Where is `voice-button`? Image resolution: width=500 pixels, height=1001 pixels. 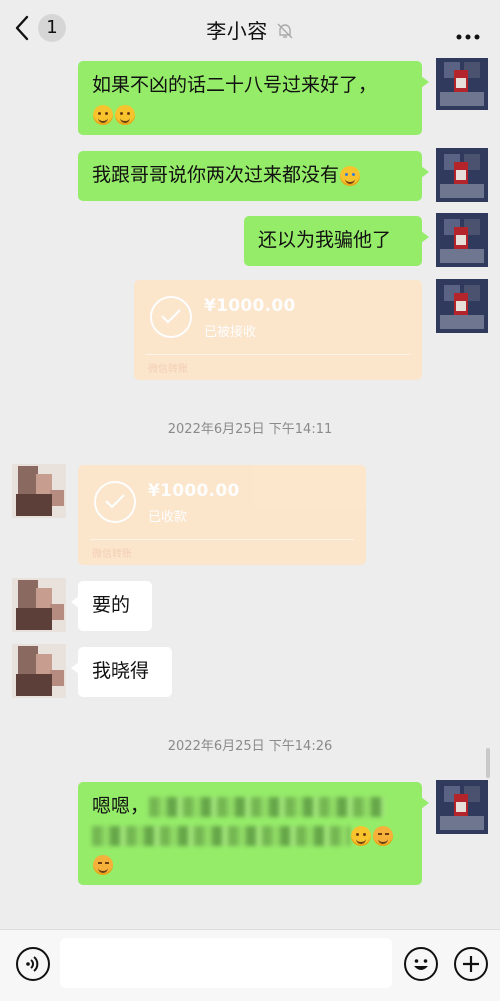
voice-button is located at coordinates (33, 964).